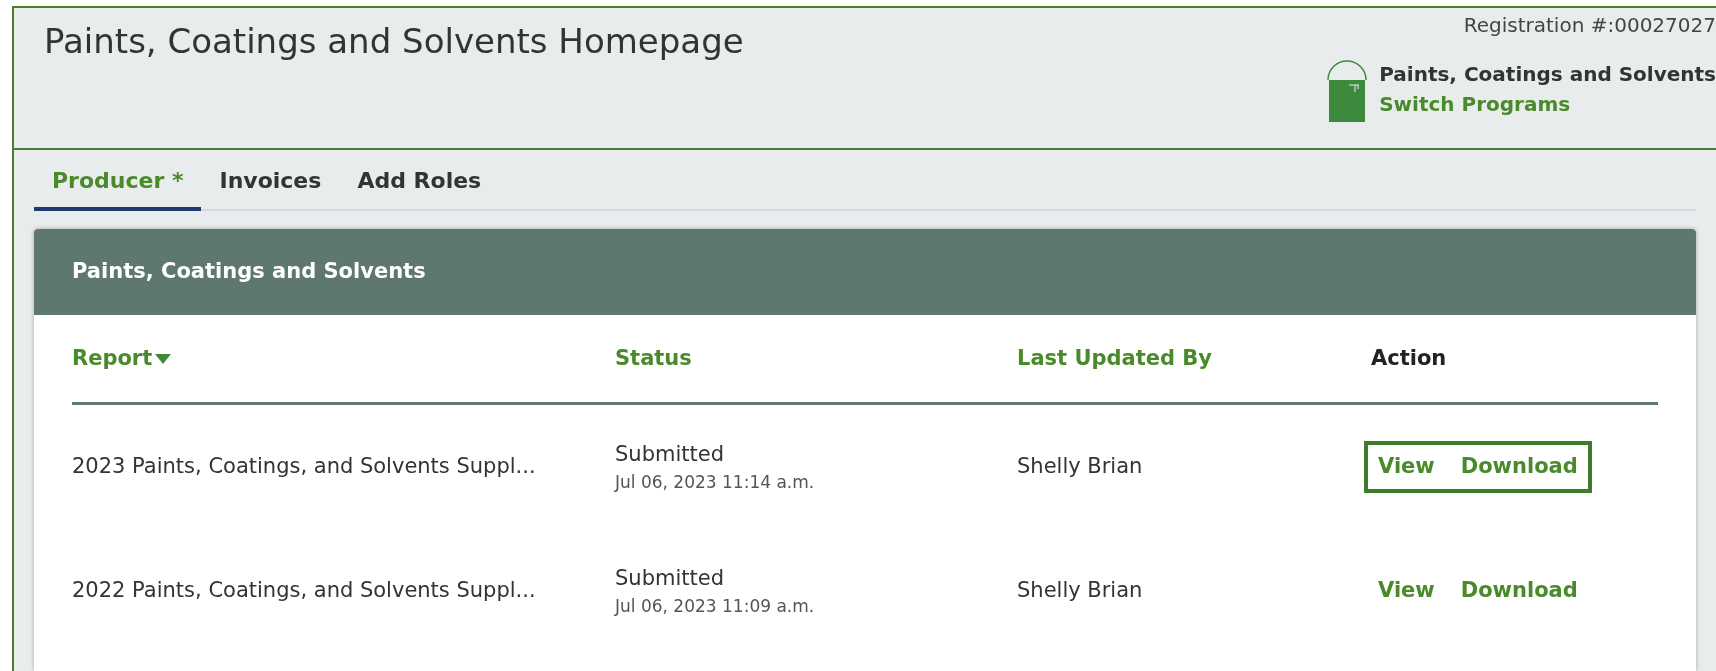  I want to click on switch-programs-link: Switch Programs, so click(1547, 104).